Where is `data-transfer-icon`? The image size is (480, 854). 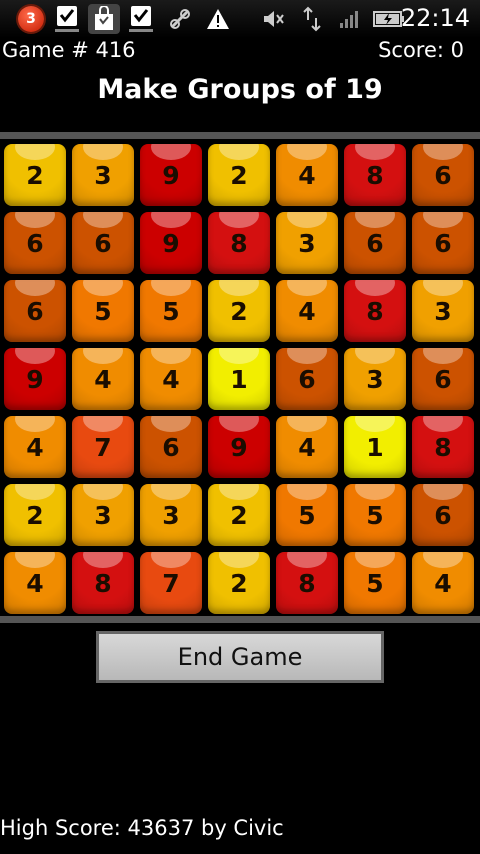
data-transfer-icon is located at coordinates (312, 19).